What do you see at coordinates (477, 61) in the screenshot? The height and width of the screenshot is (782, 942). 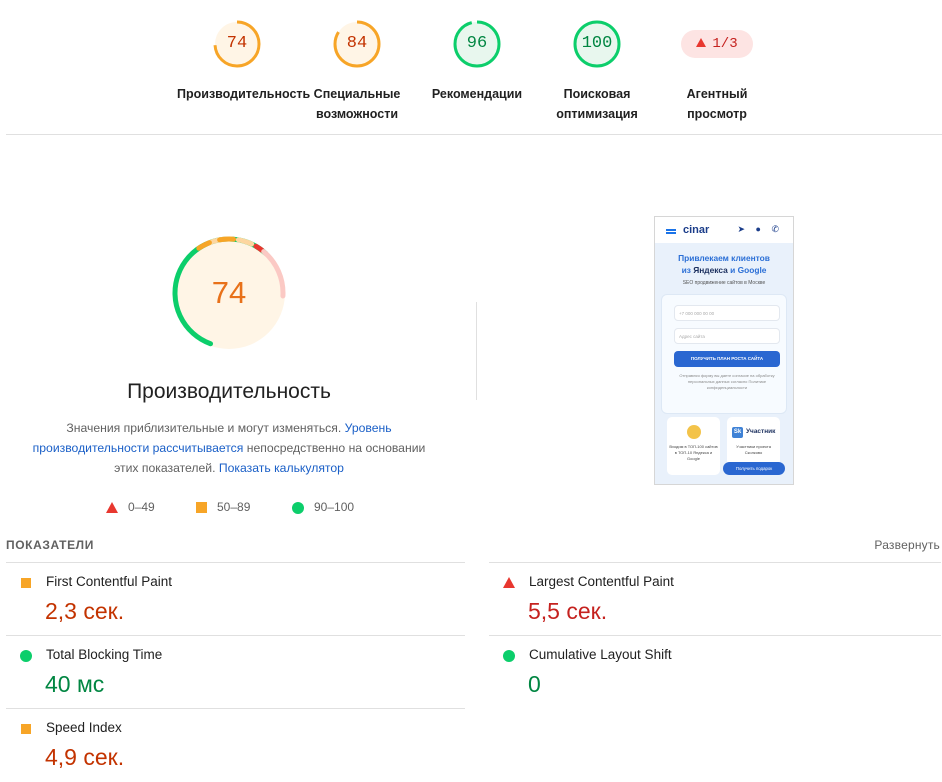 I see `gauge-best-practices: 96 Рекомендации` at bounding box center [477, 61].